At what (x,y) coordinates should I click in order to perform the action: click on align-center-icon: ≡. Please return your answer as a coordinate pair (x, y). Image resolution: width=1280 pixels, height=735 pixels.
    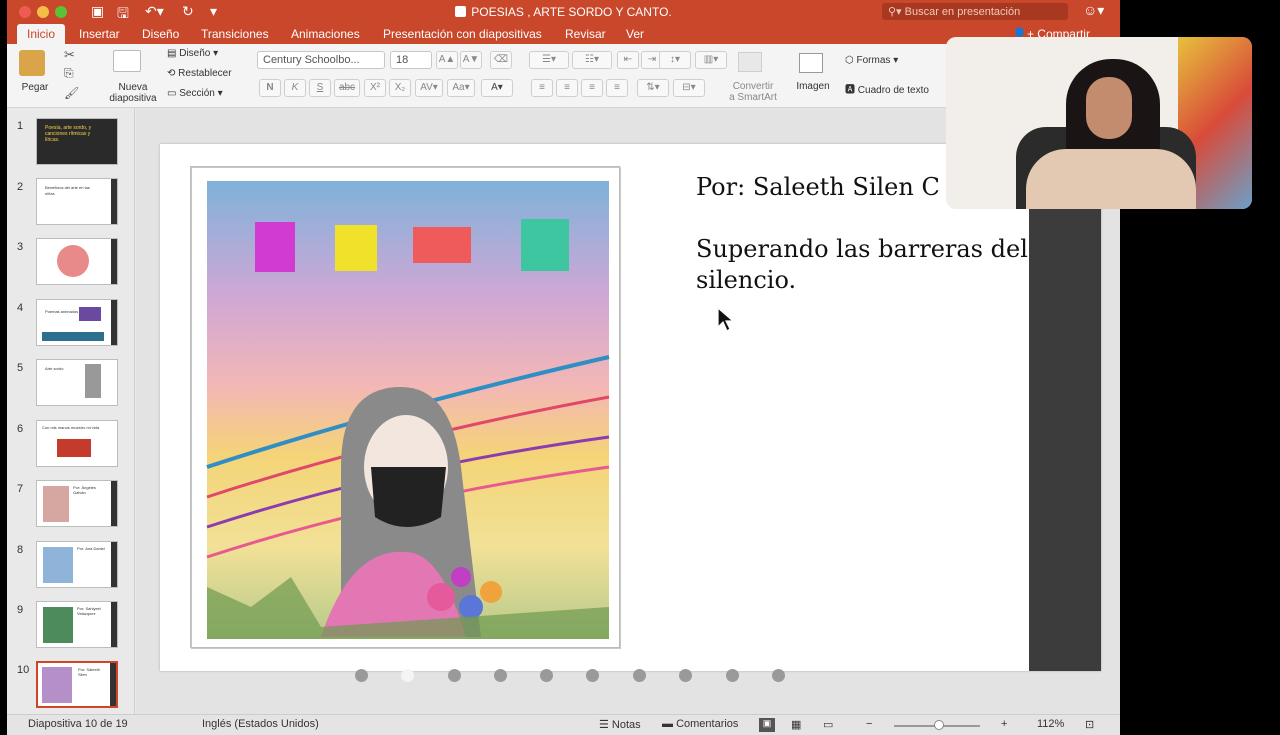
    Looking at the image, I should click on (567, 88).